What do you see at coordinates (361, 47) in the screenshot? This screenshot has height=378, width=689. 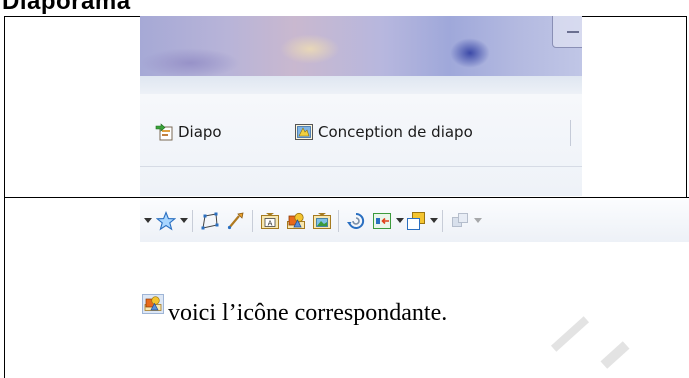 I see `window-titlebar` at bounding box center [361, 47].